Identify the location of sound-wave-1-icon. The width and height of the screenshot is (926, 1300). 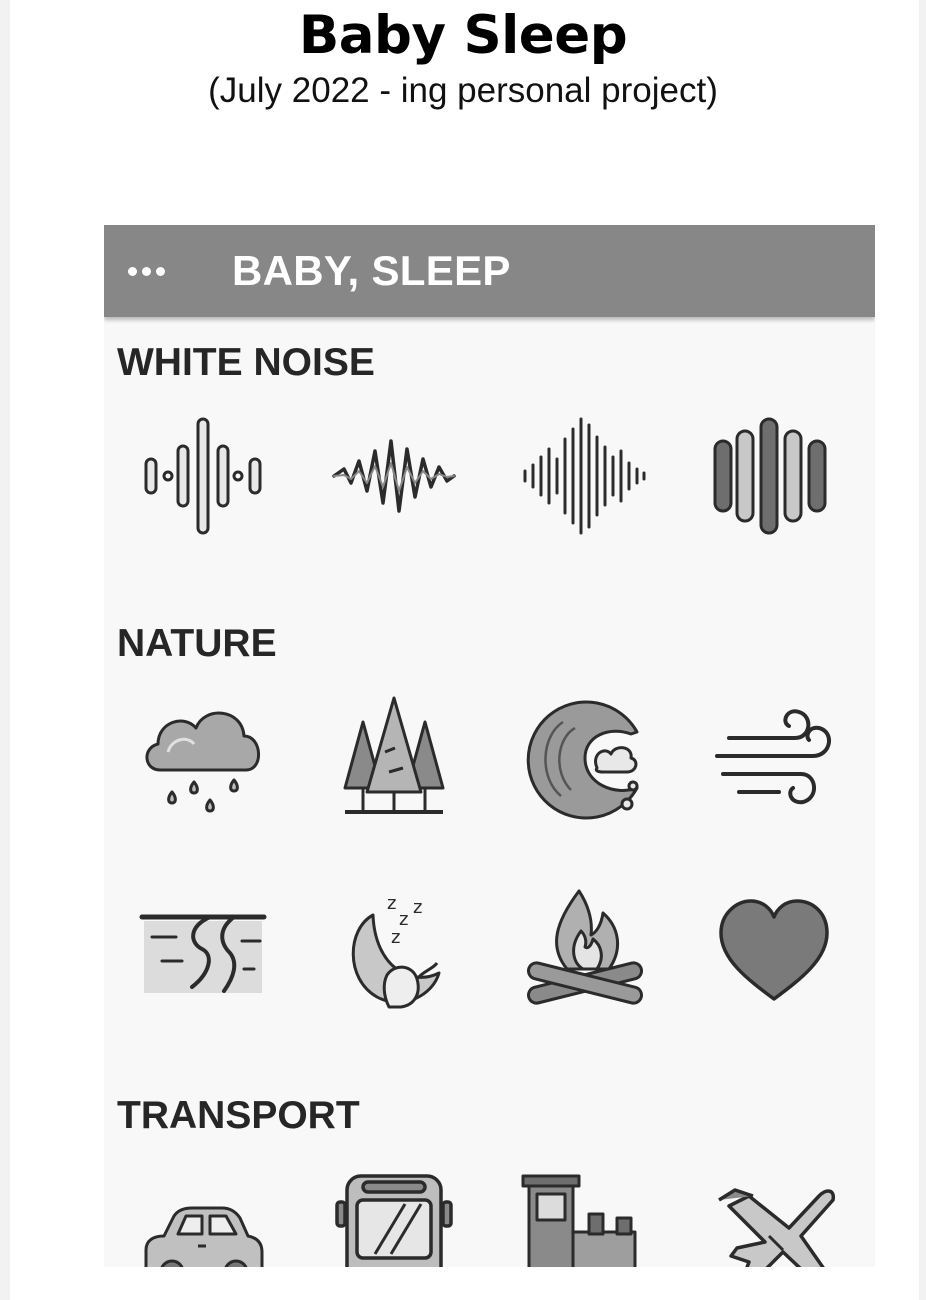
(203, 476).